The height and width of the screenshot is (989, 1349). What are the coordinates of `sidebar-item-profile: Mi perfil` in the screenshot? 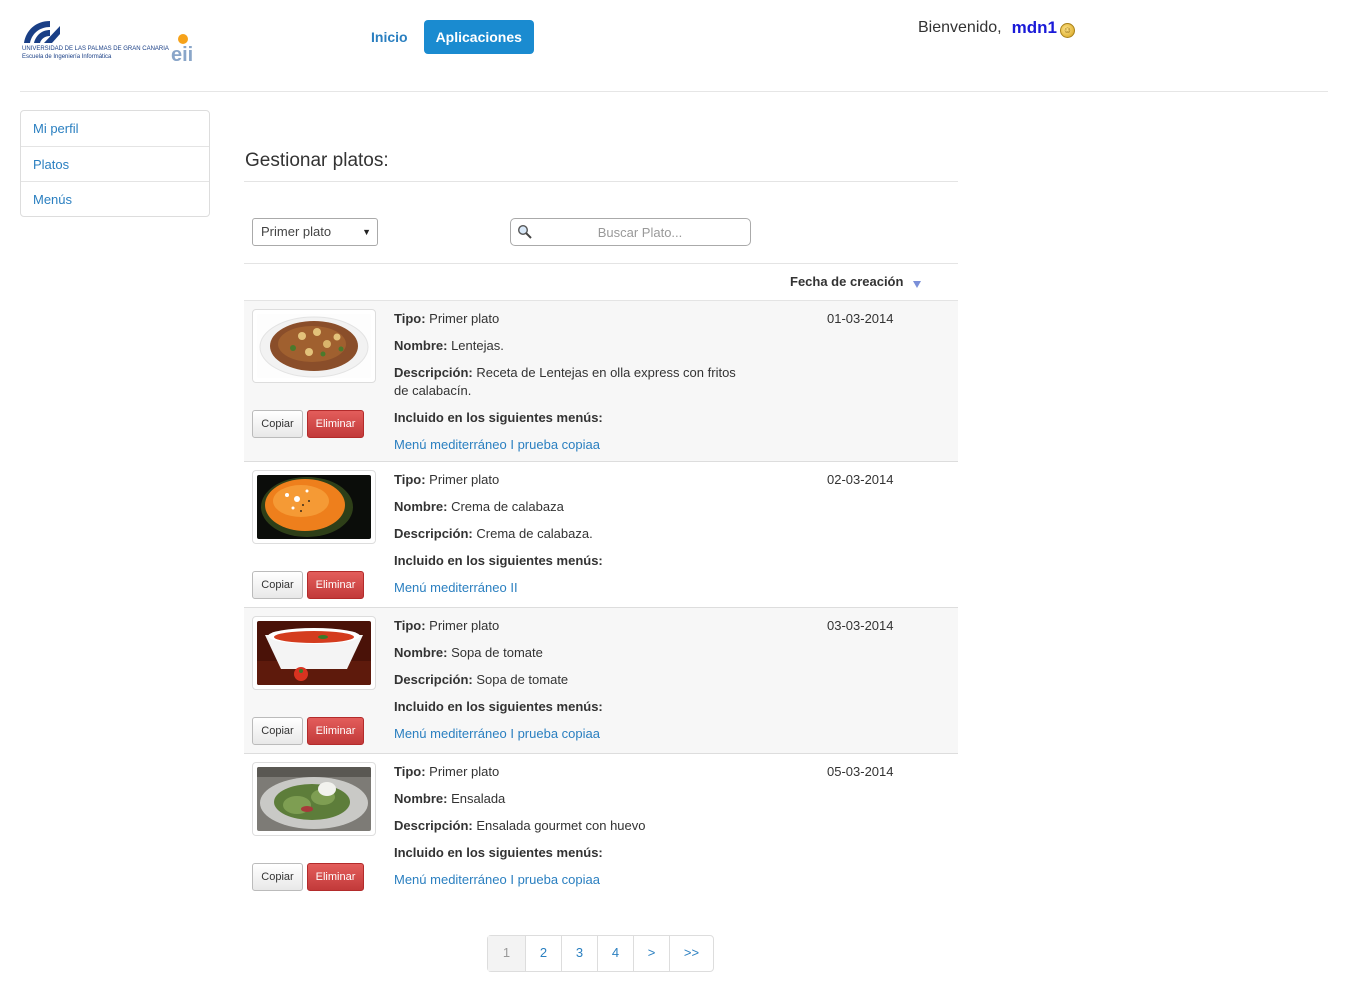 It's located at (115, 128).